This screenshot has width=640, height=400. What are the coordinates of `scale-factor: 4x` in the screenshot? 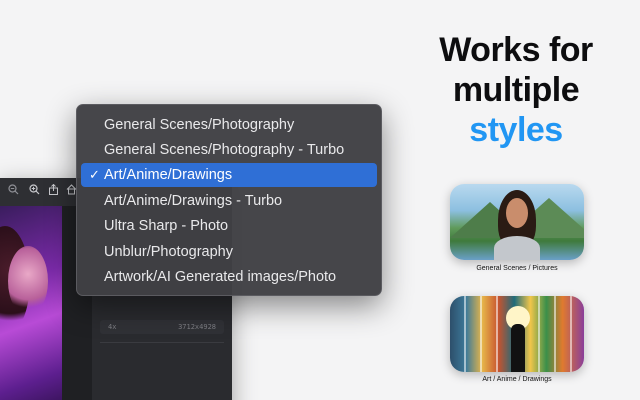 It's located at (112, 327).